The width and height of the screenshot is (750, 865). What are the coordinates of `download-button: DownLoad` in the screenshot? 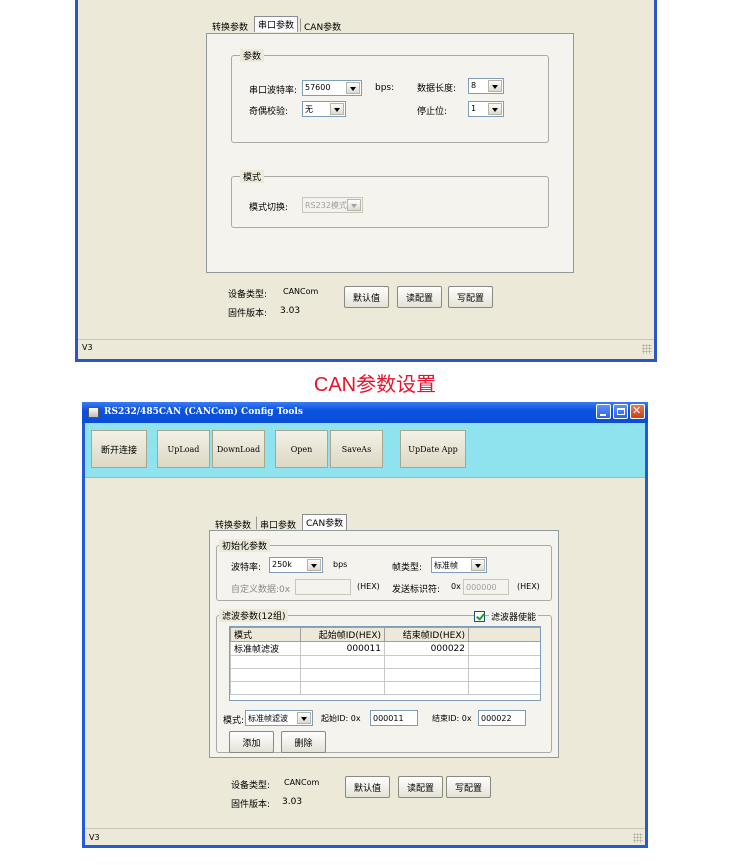 It's located at (238, 449).